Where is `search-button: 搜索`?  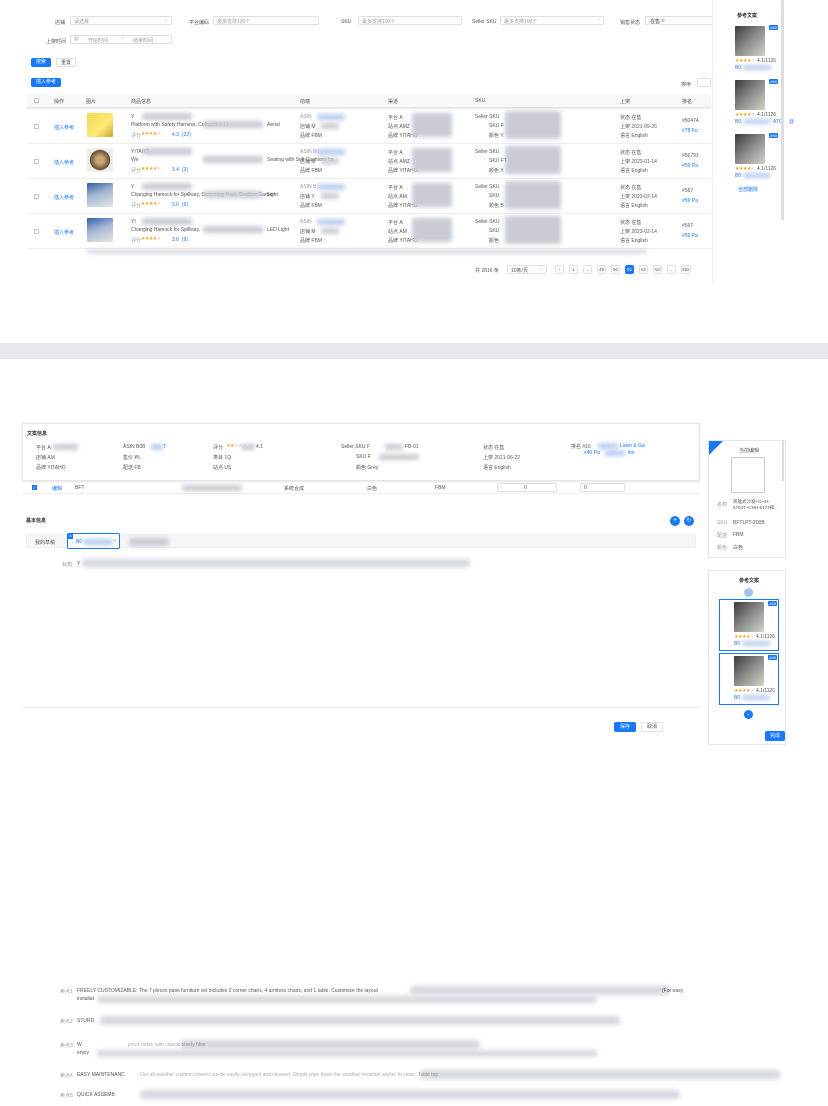 search-button: 搜索 is located at coordinates (41, 62).